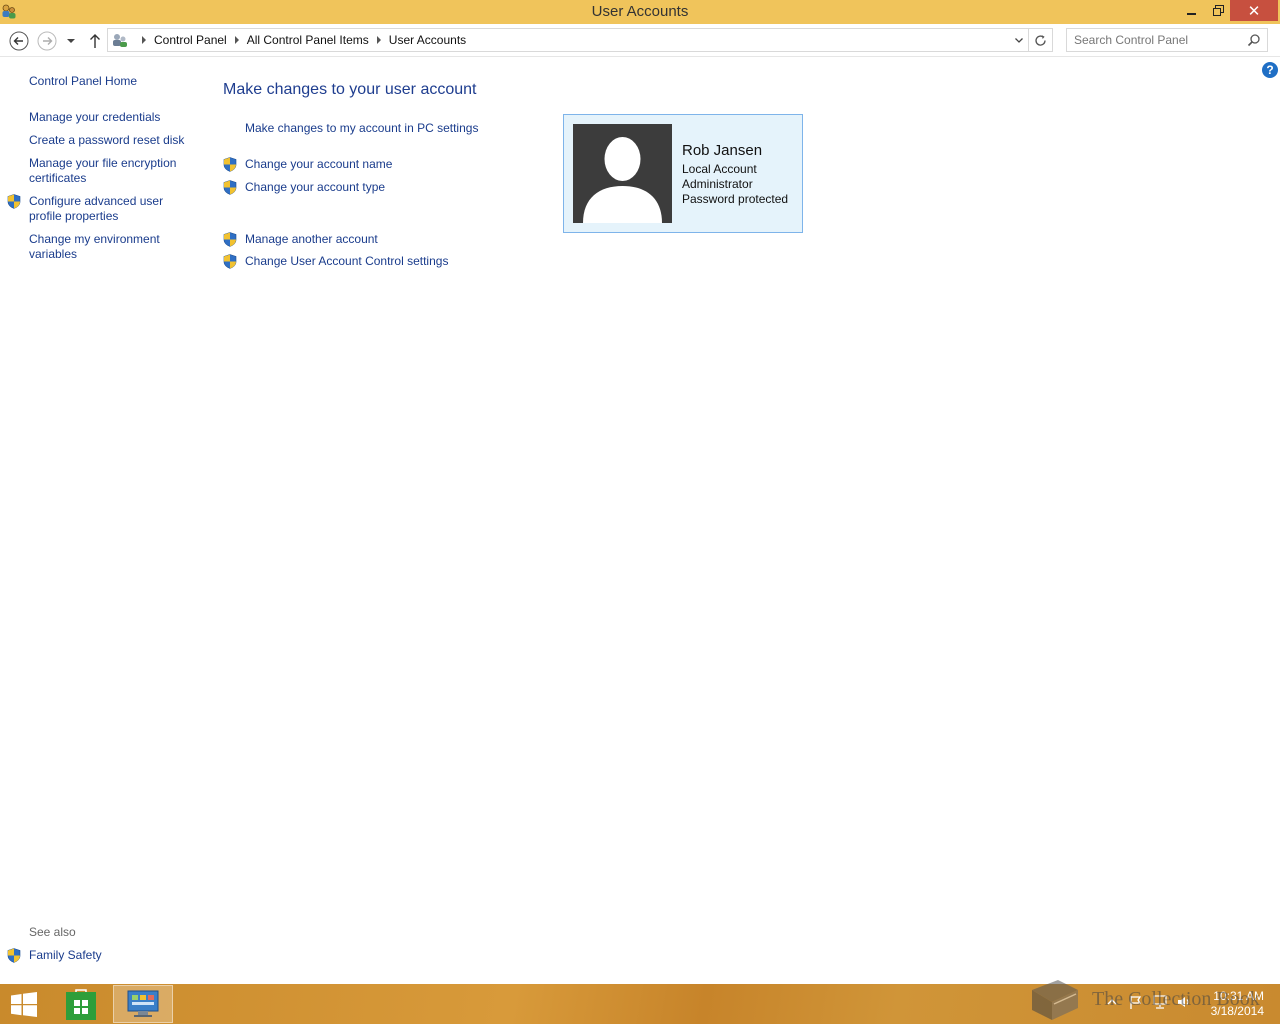 The image size is (1280, 1024). Describe the element at coordinates (427, 40) in the screenshot. I see `breadcrumb-user-accounts: User Accounts` at that location.